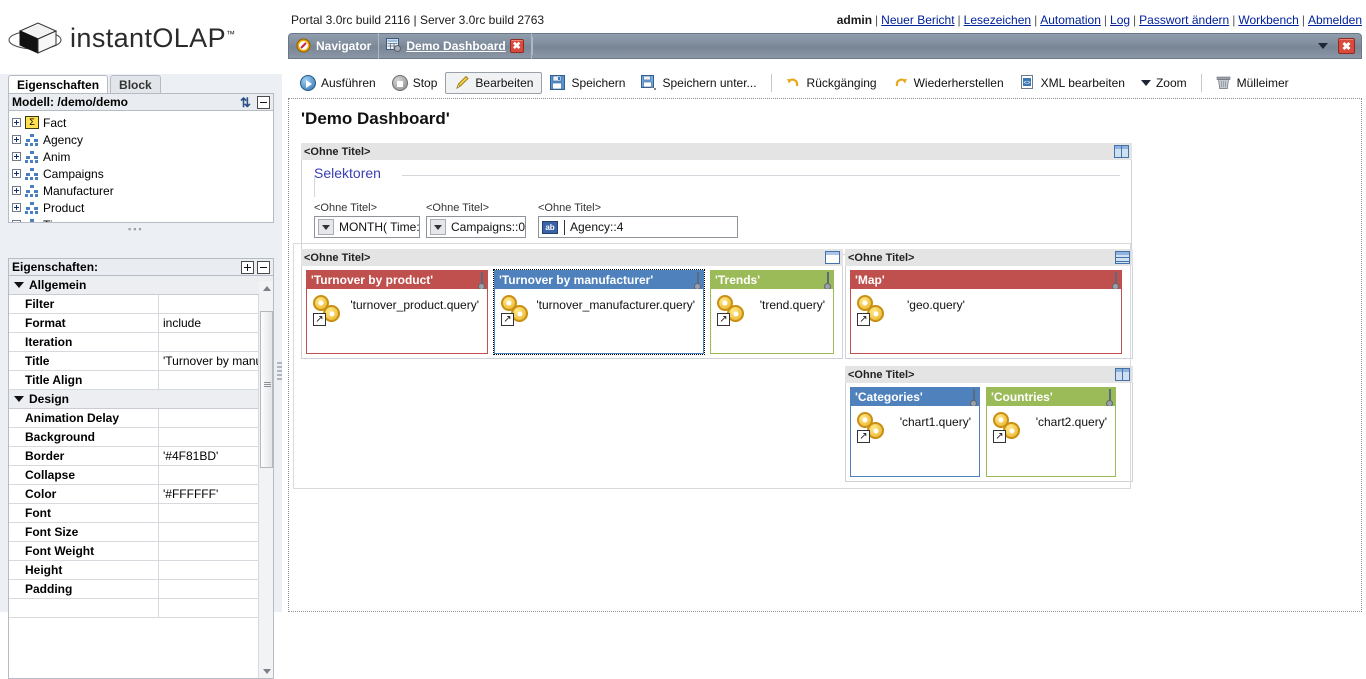 Image resolution: width=1366 pixels, height=679 pixels. Describe the element at coordinates (1268, 20) in the screenshot. I see `link-workbench: Workbench` at that location.